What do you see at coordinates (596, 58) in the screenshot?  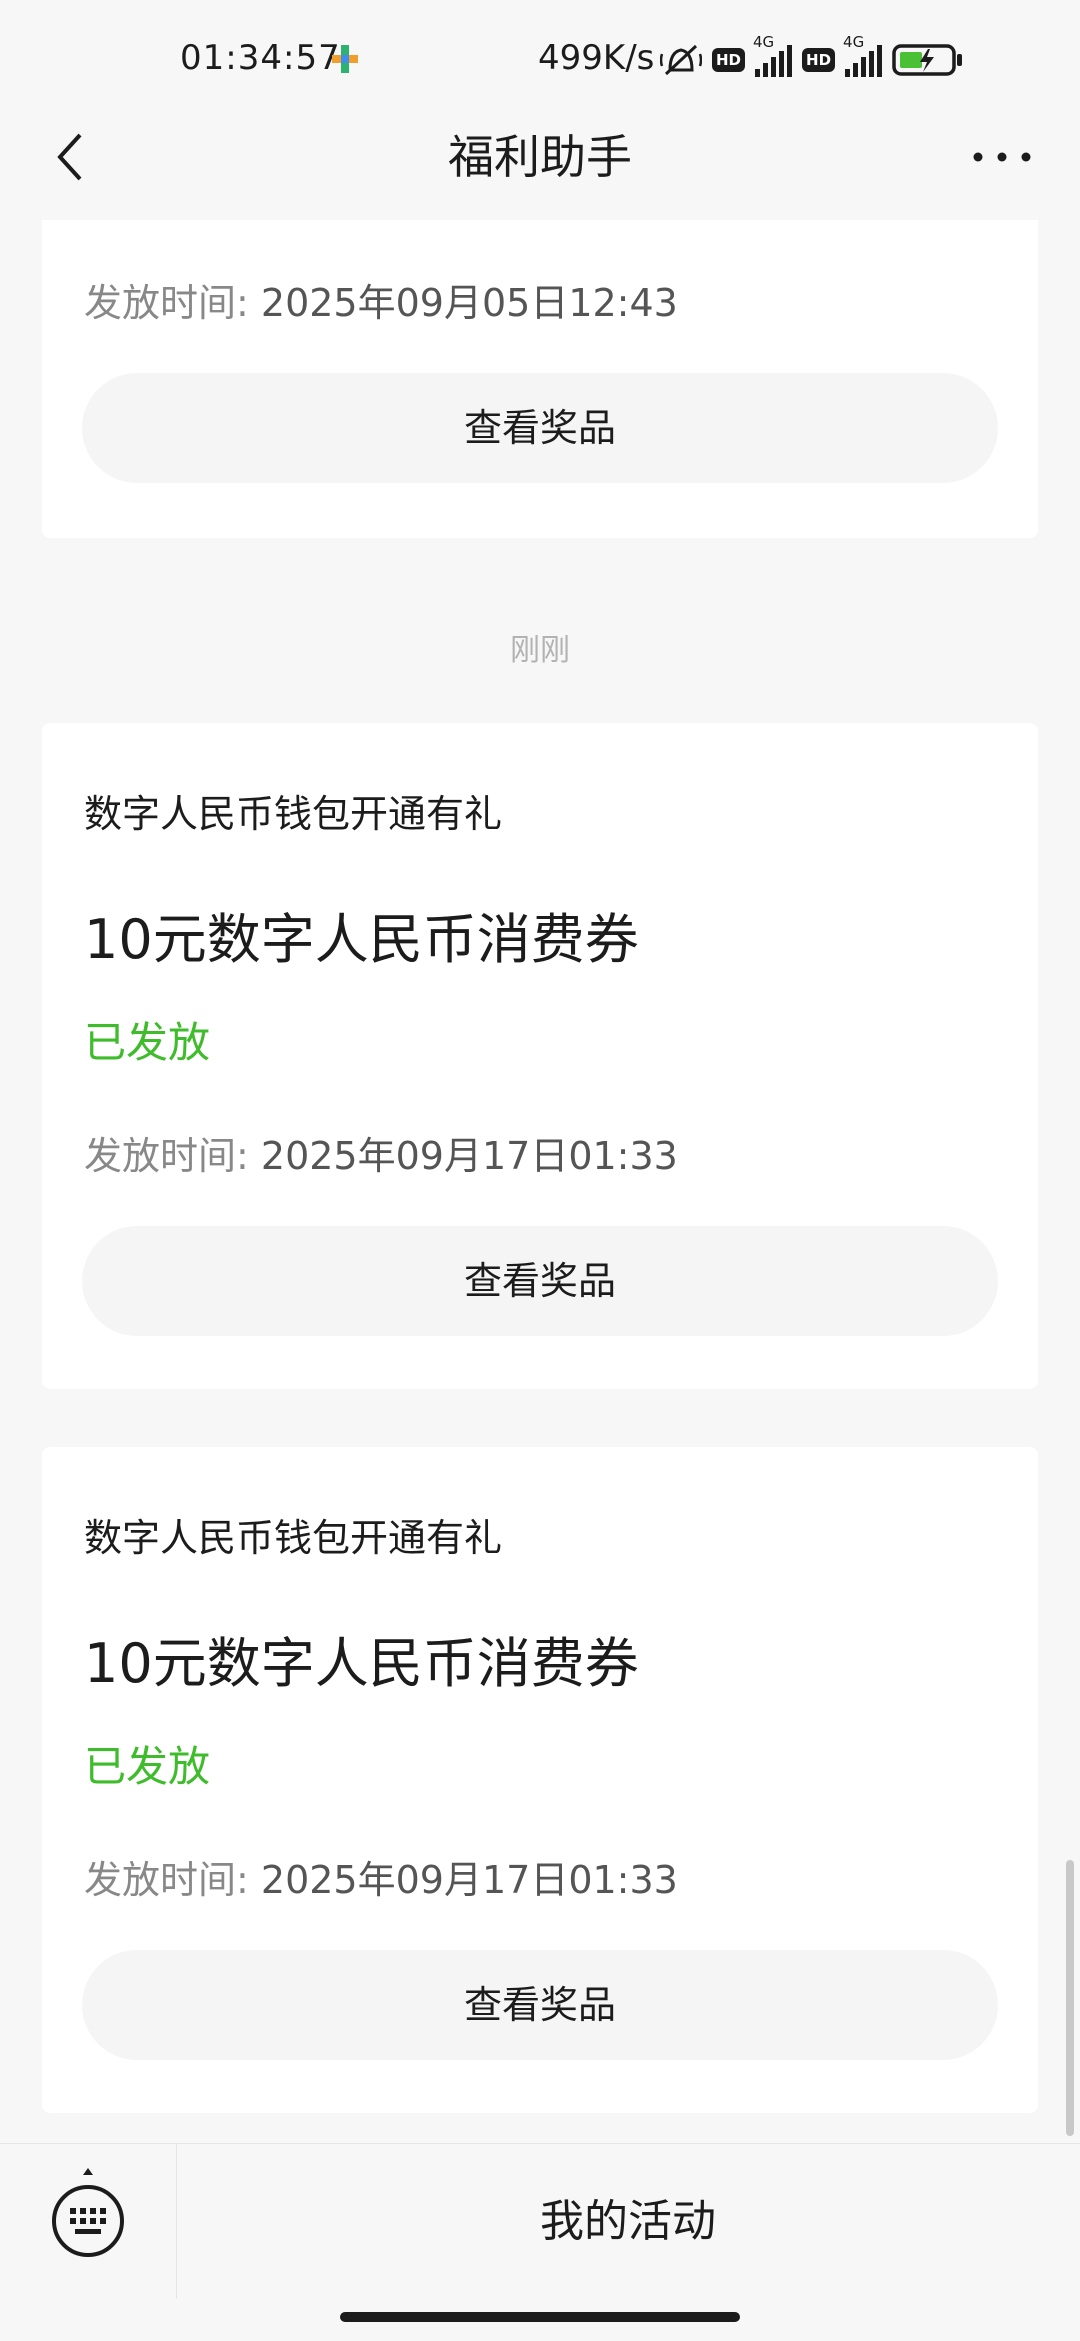 I see `network-speed: 499K/s` at bounding box center [596, 58].